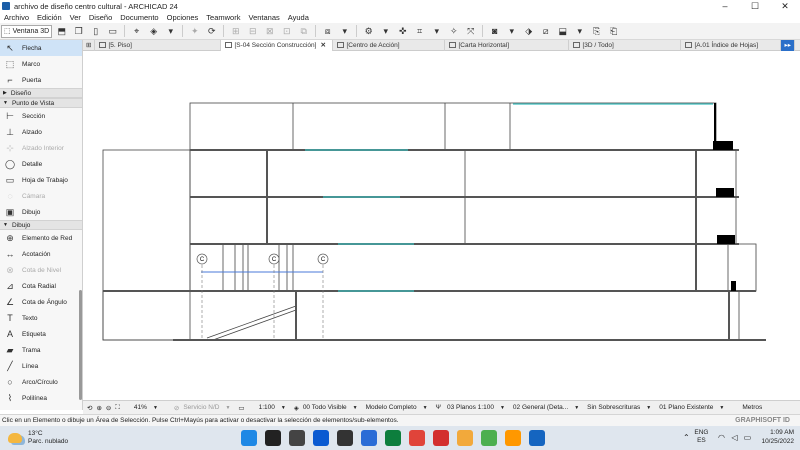 The width and height of the screenshot is (800, 450). I want to click on menu-ayuda: Ayuda, so click(298, 17).